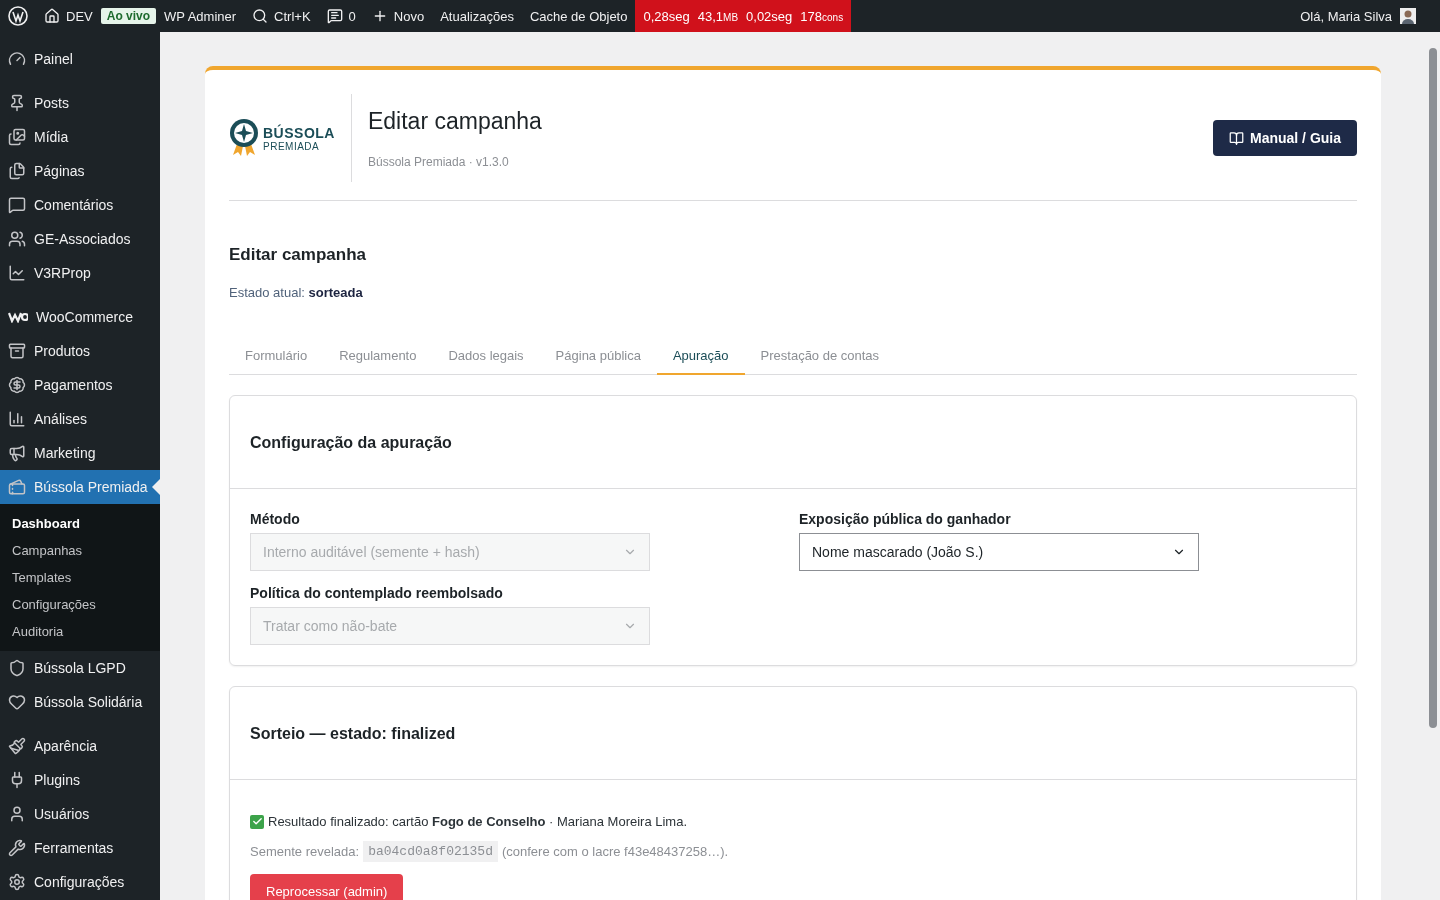  Describe the element at coordinates (80, 385) in the screenshot. I see `menu-item: Pagamentos` at that location.